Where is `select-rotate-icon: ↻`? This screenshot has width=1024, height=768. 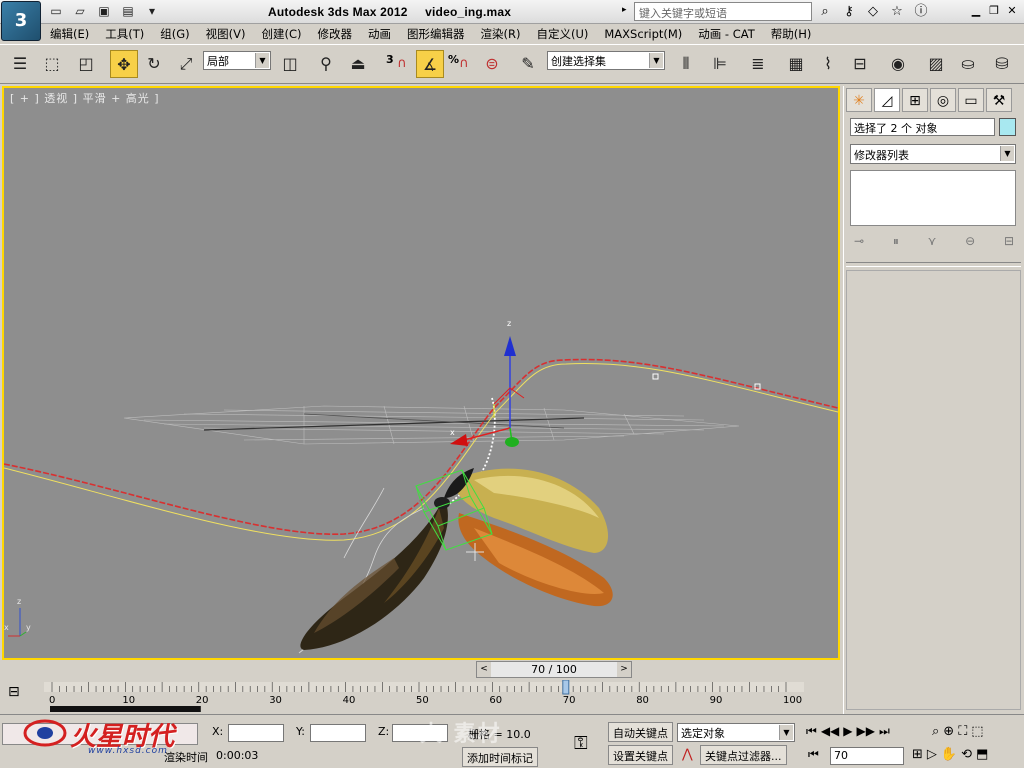 select-rotate-icon: ↻ is located at coordinates (154, 64).